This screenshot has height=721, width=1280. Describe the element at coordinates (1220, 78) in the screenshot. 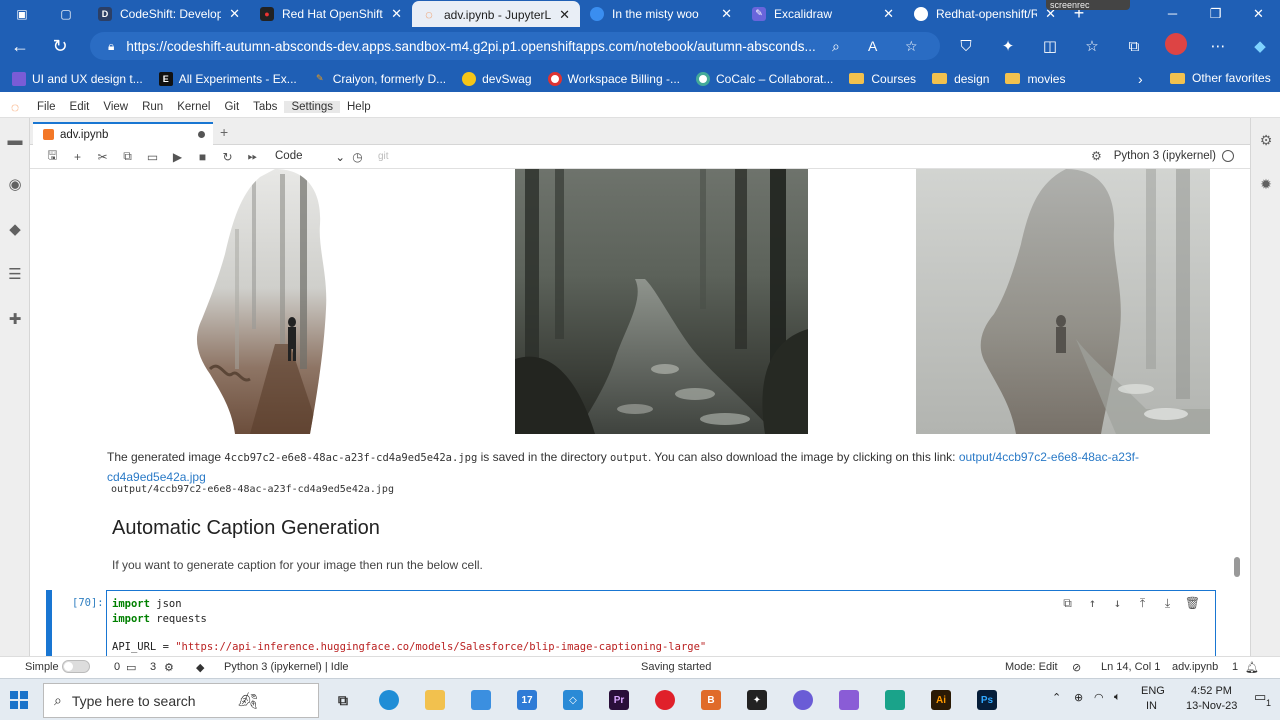

I see `other-favorites: Other favorites` at that location.